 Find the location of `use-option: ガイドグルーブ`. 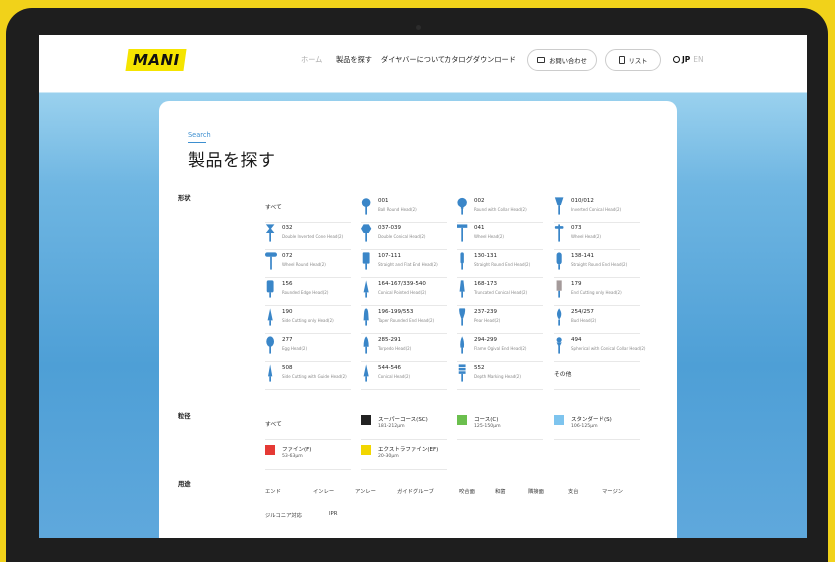

use-option: ガイドグルーブ is located at coordinates (415, 491).